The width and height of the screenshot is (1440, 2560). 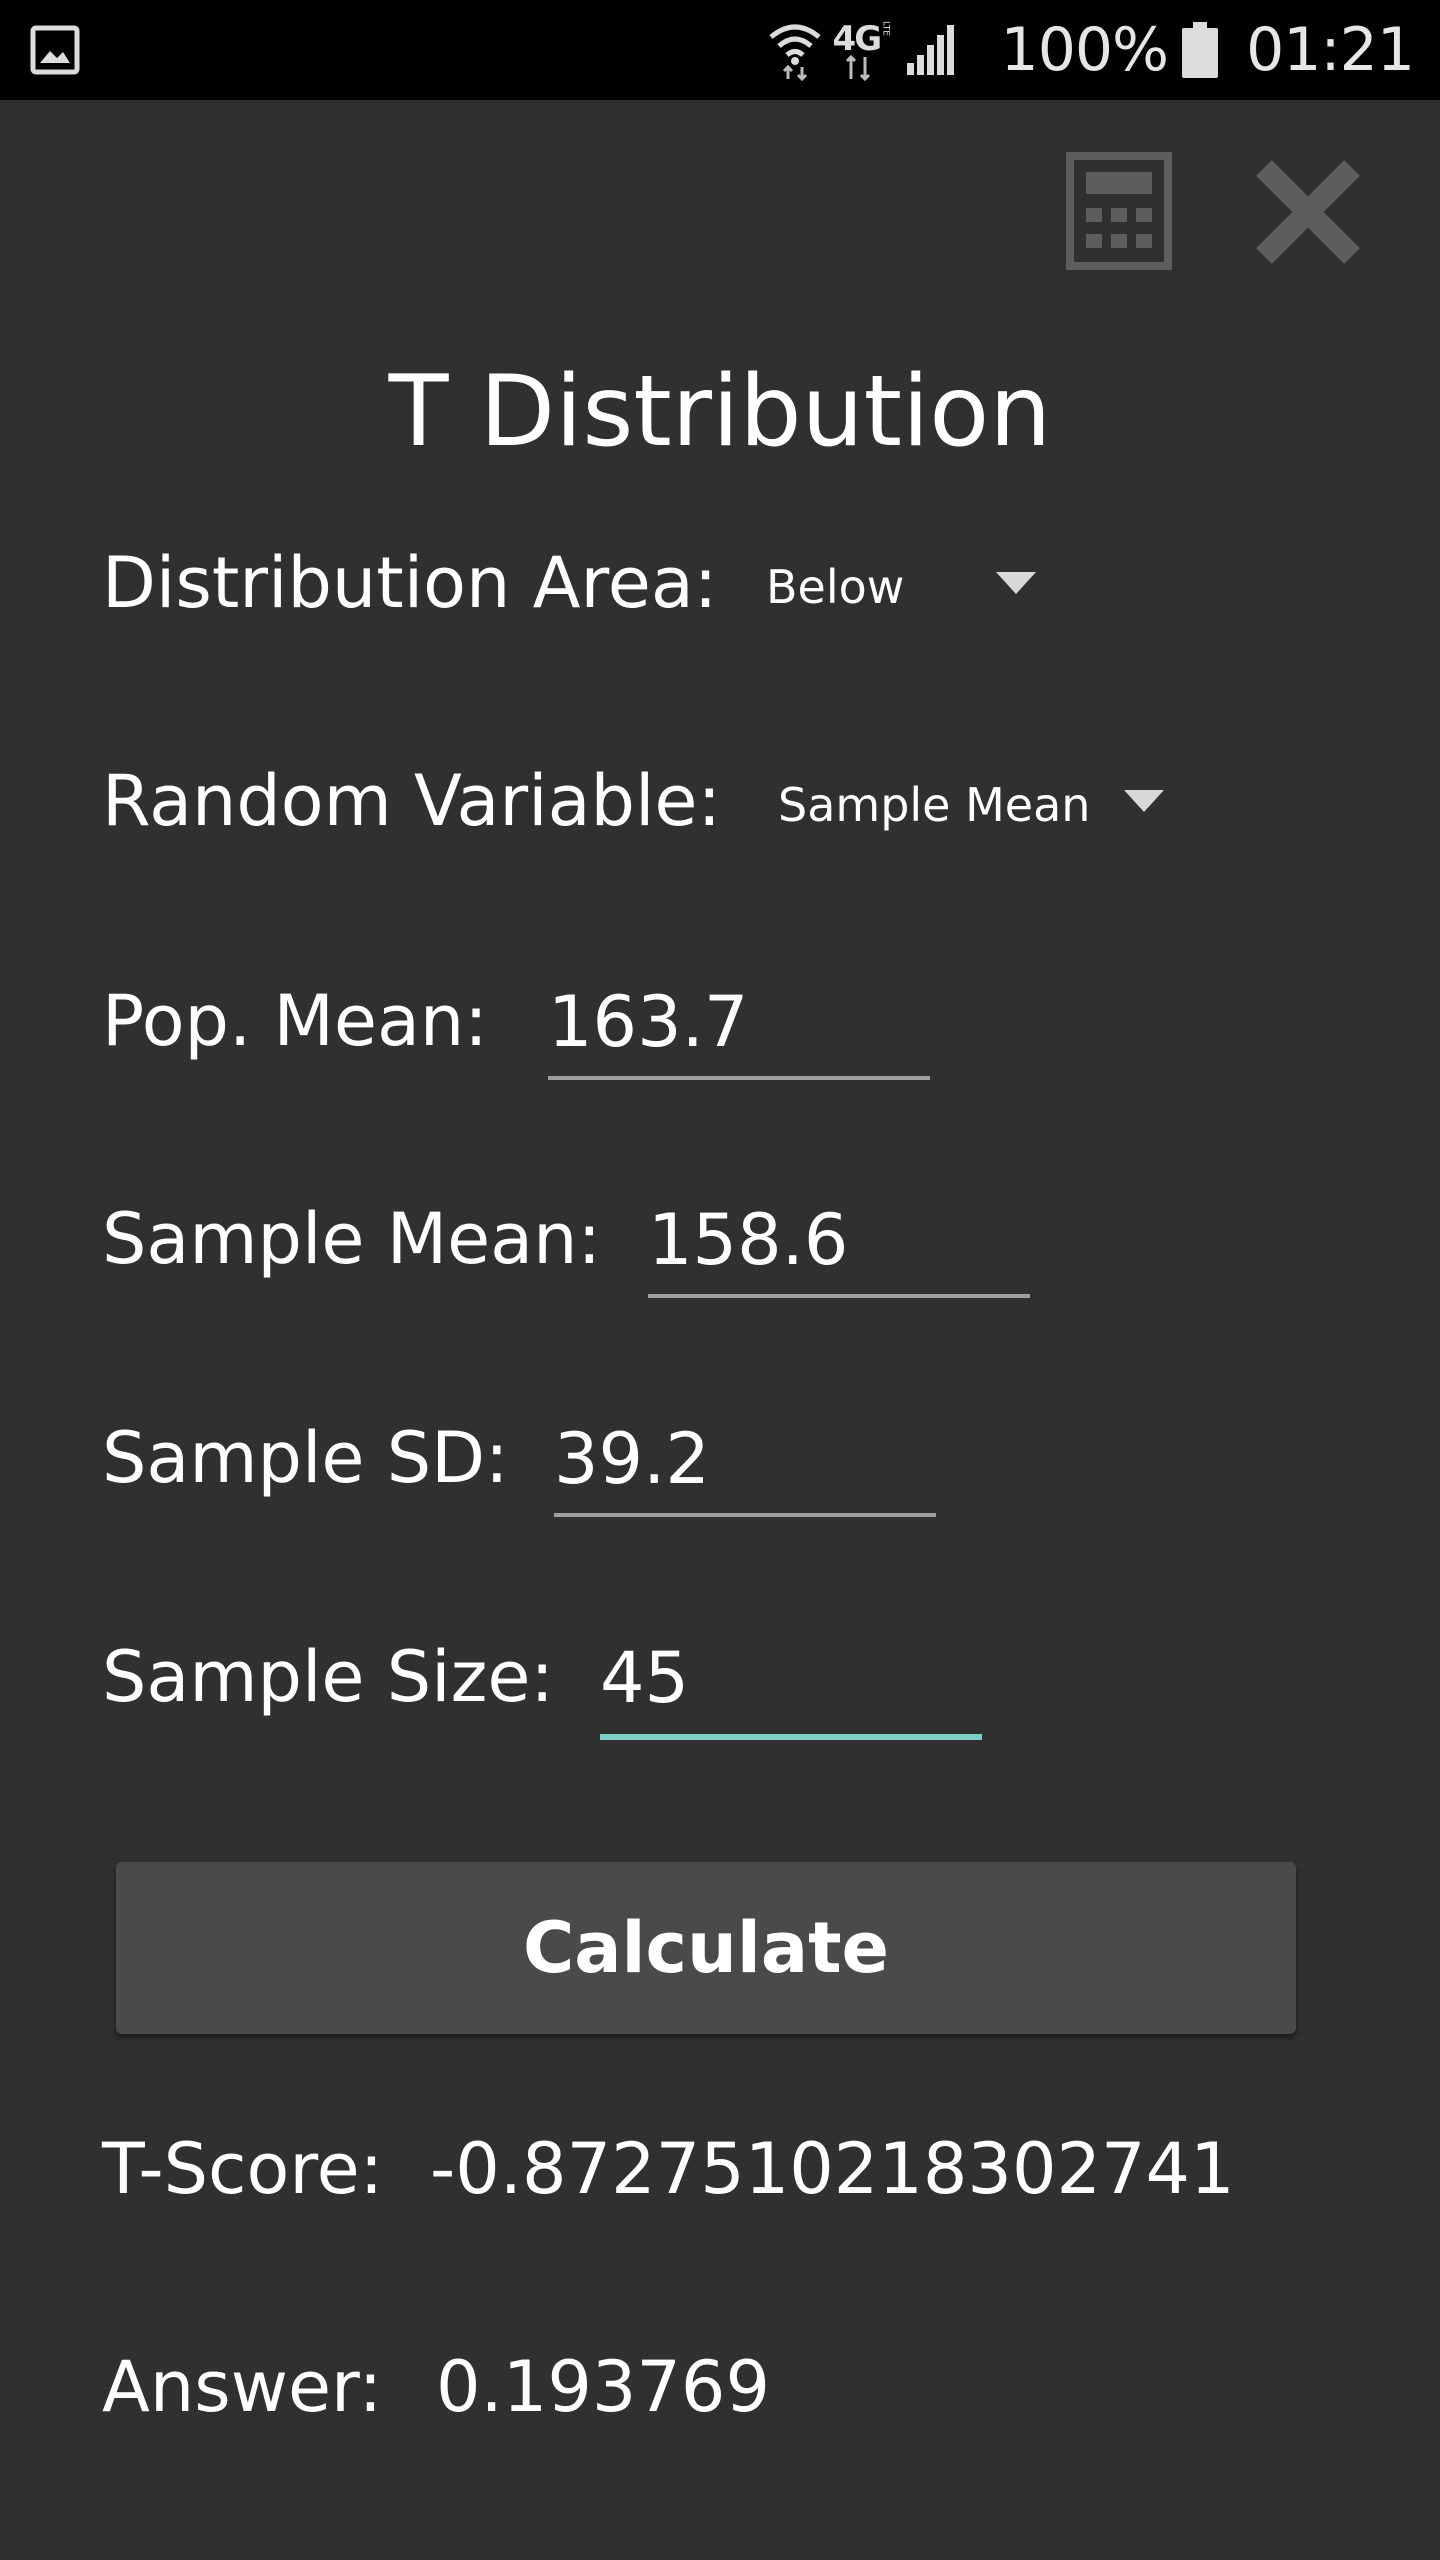 What do you see at coordinates (839, 1296) in the screenshot?
I see `sample-mean-underline` at bounding box center [839, 1296].